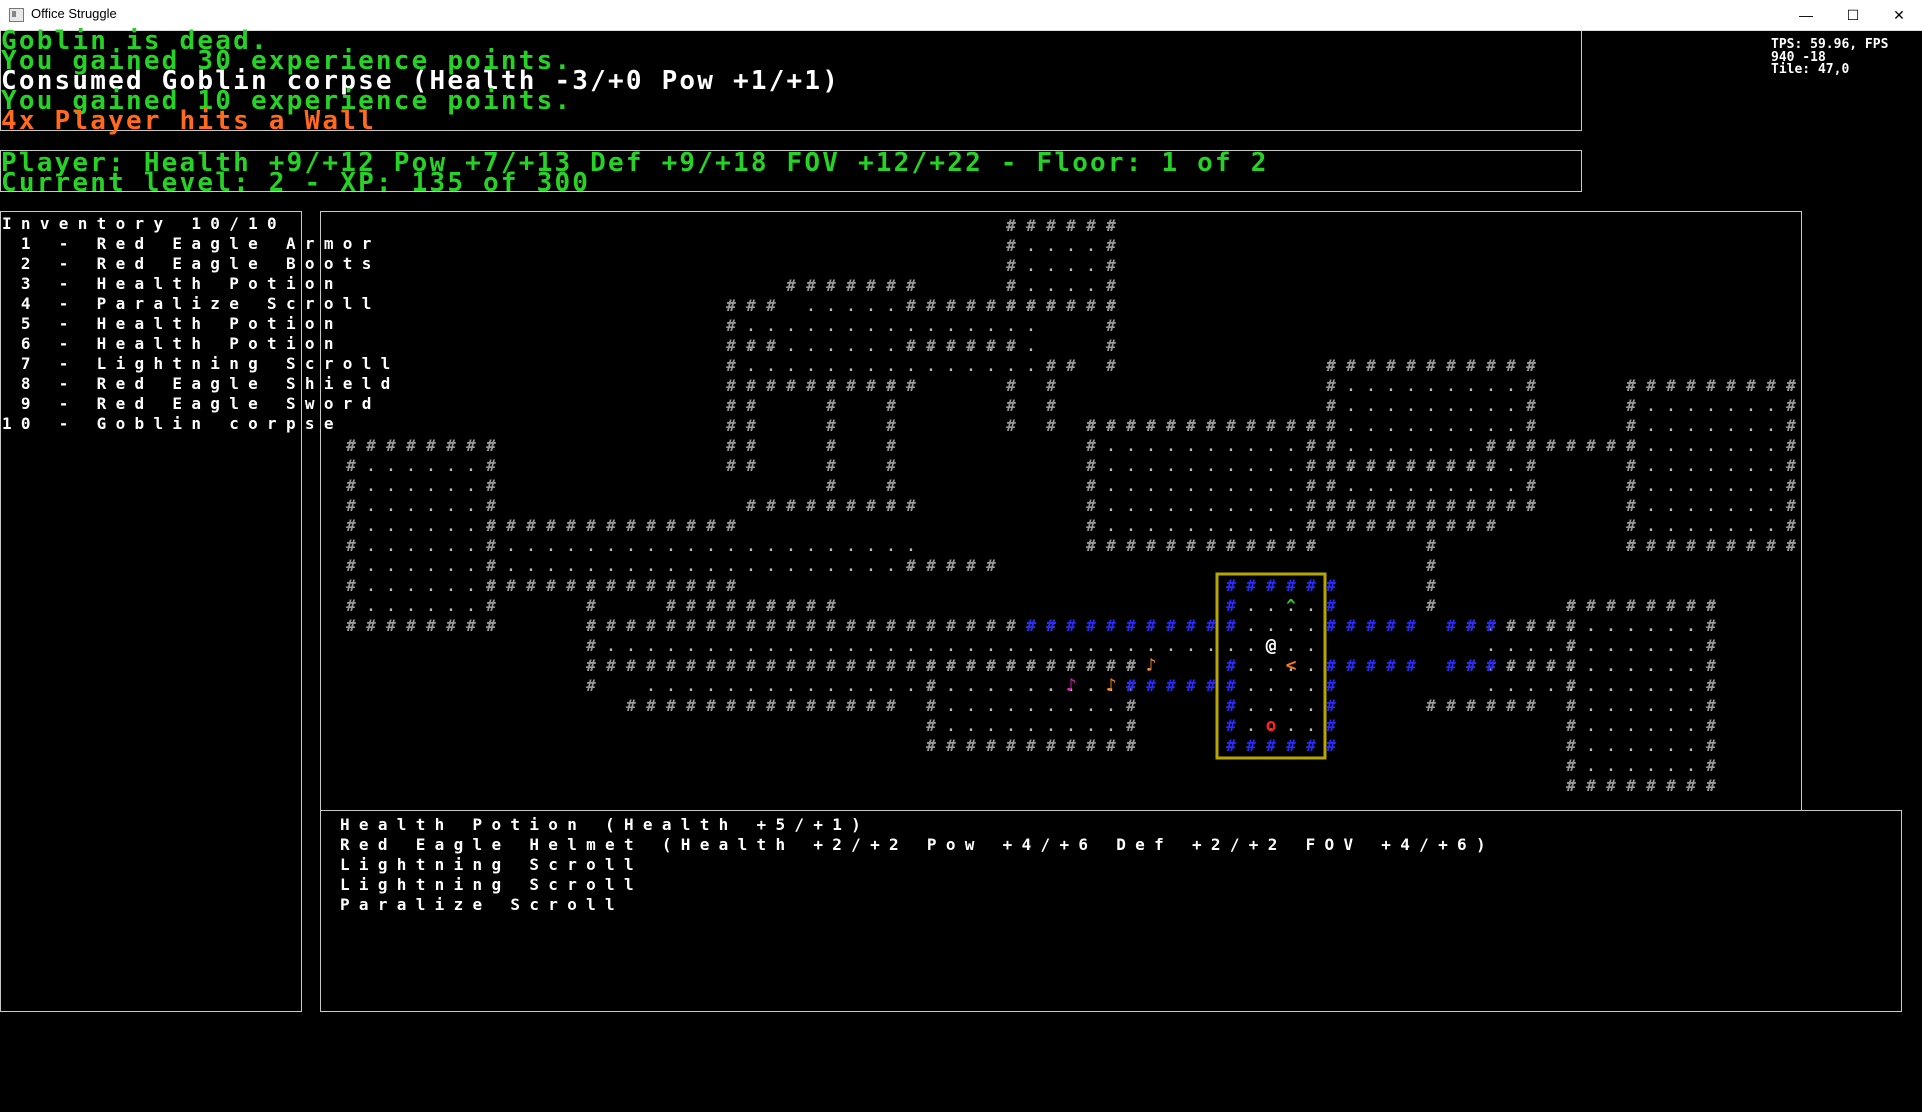 The width and height of the screenshot is (1922, 1112). What do you see at coordinates (172, 284) in the screenshot?
I see `inventory-item: 3 - Health Potion` at bounding box center [172, 284].